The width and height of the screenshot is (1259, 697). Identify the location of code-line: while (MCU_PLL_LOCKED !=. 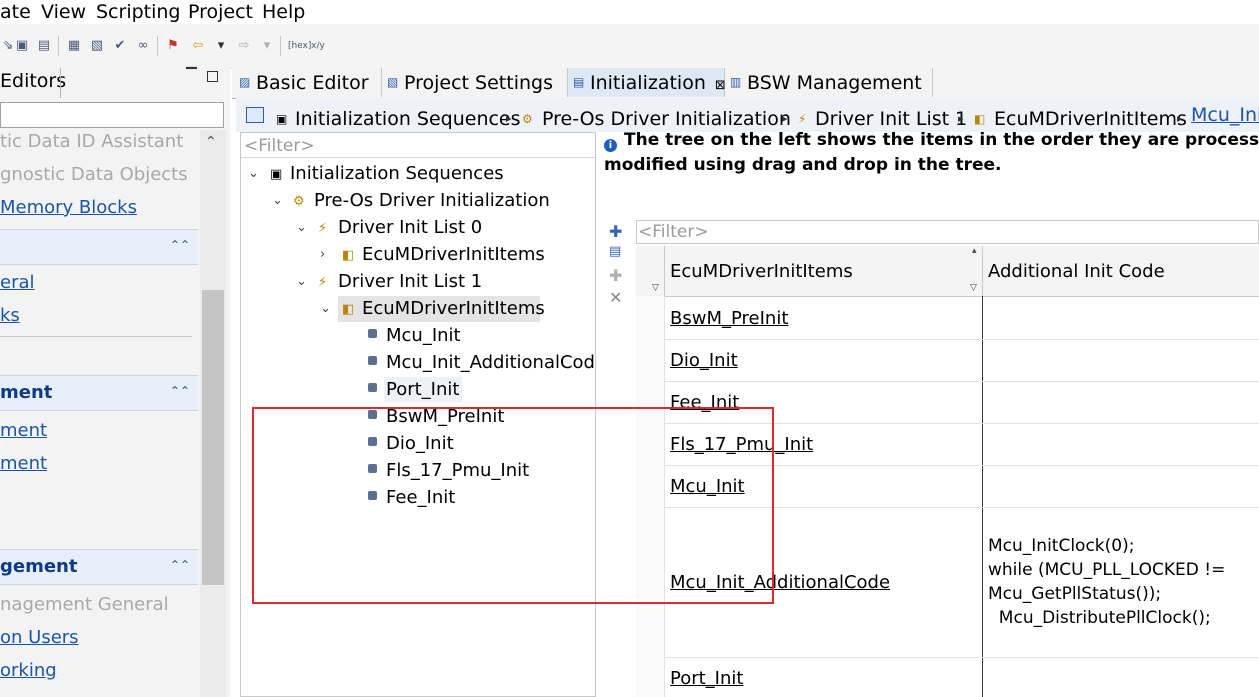
(1106, 570).